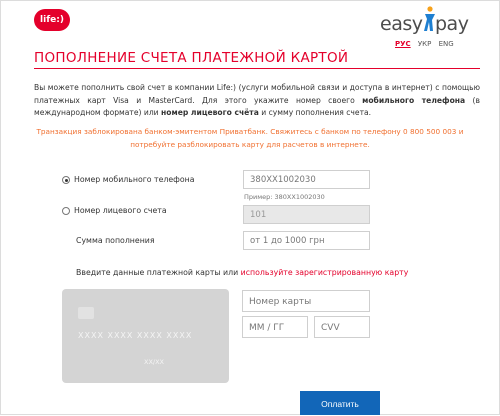 This screenshot has width=500, height=416. What do you see at coordinates (66, 180) in the screenshot?
I see `phone-radio` at bounding box center [66, 180].